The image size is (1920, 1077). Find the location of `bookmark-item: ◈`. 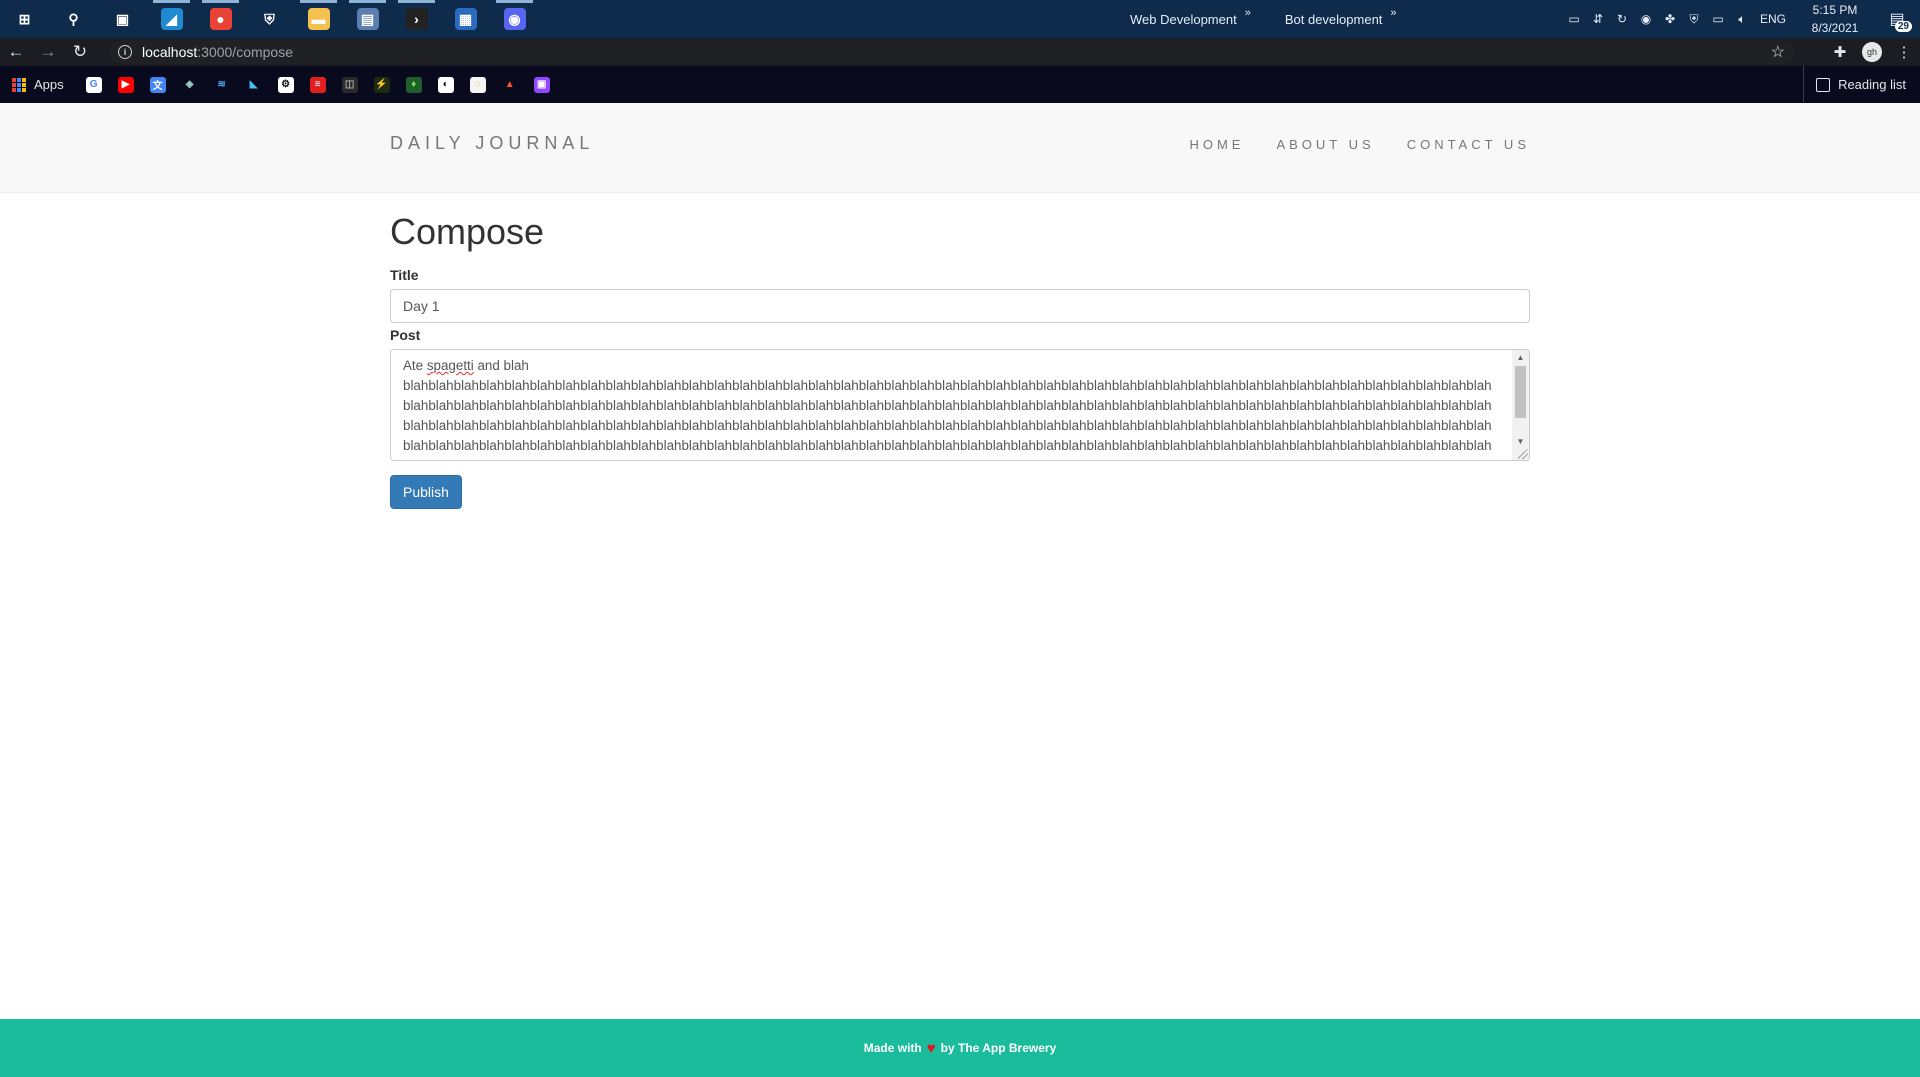

bookmark-item: ◈ is located at coordinates (190, 84).